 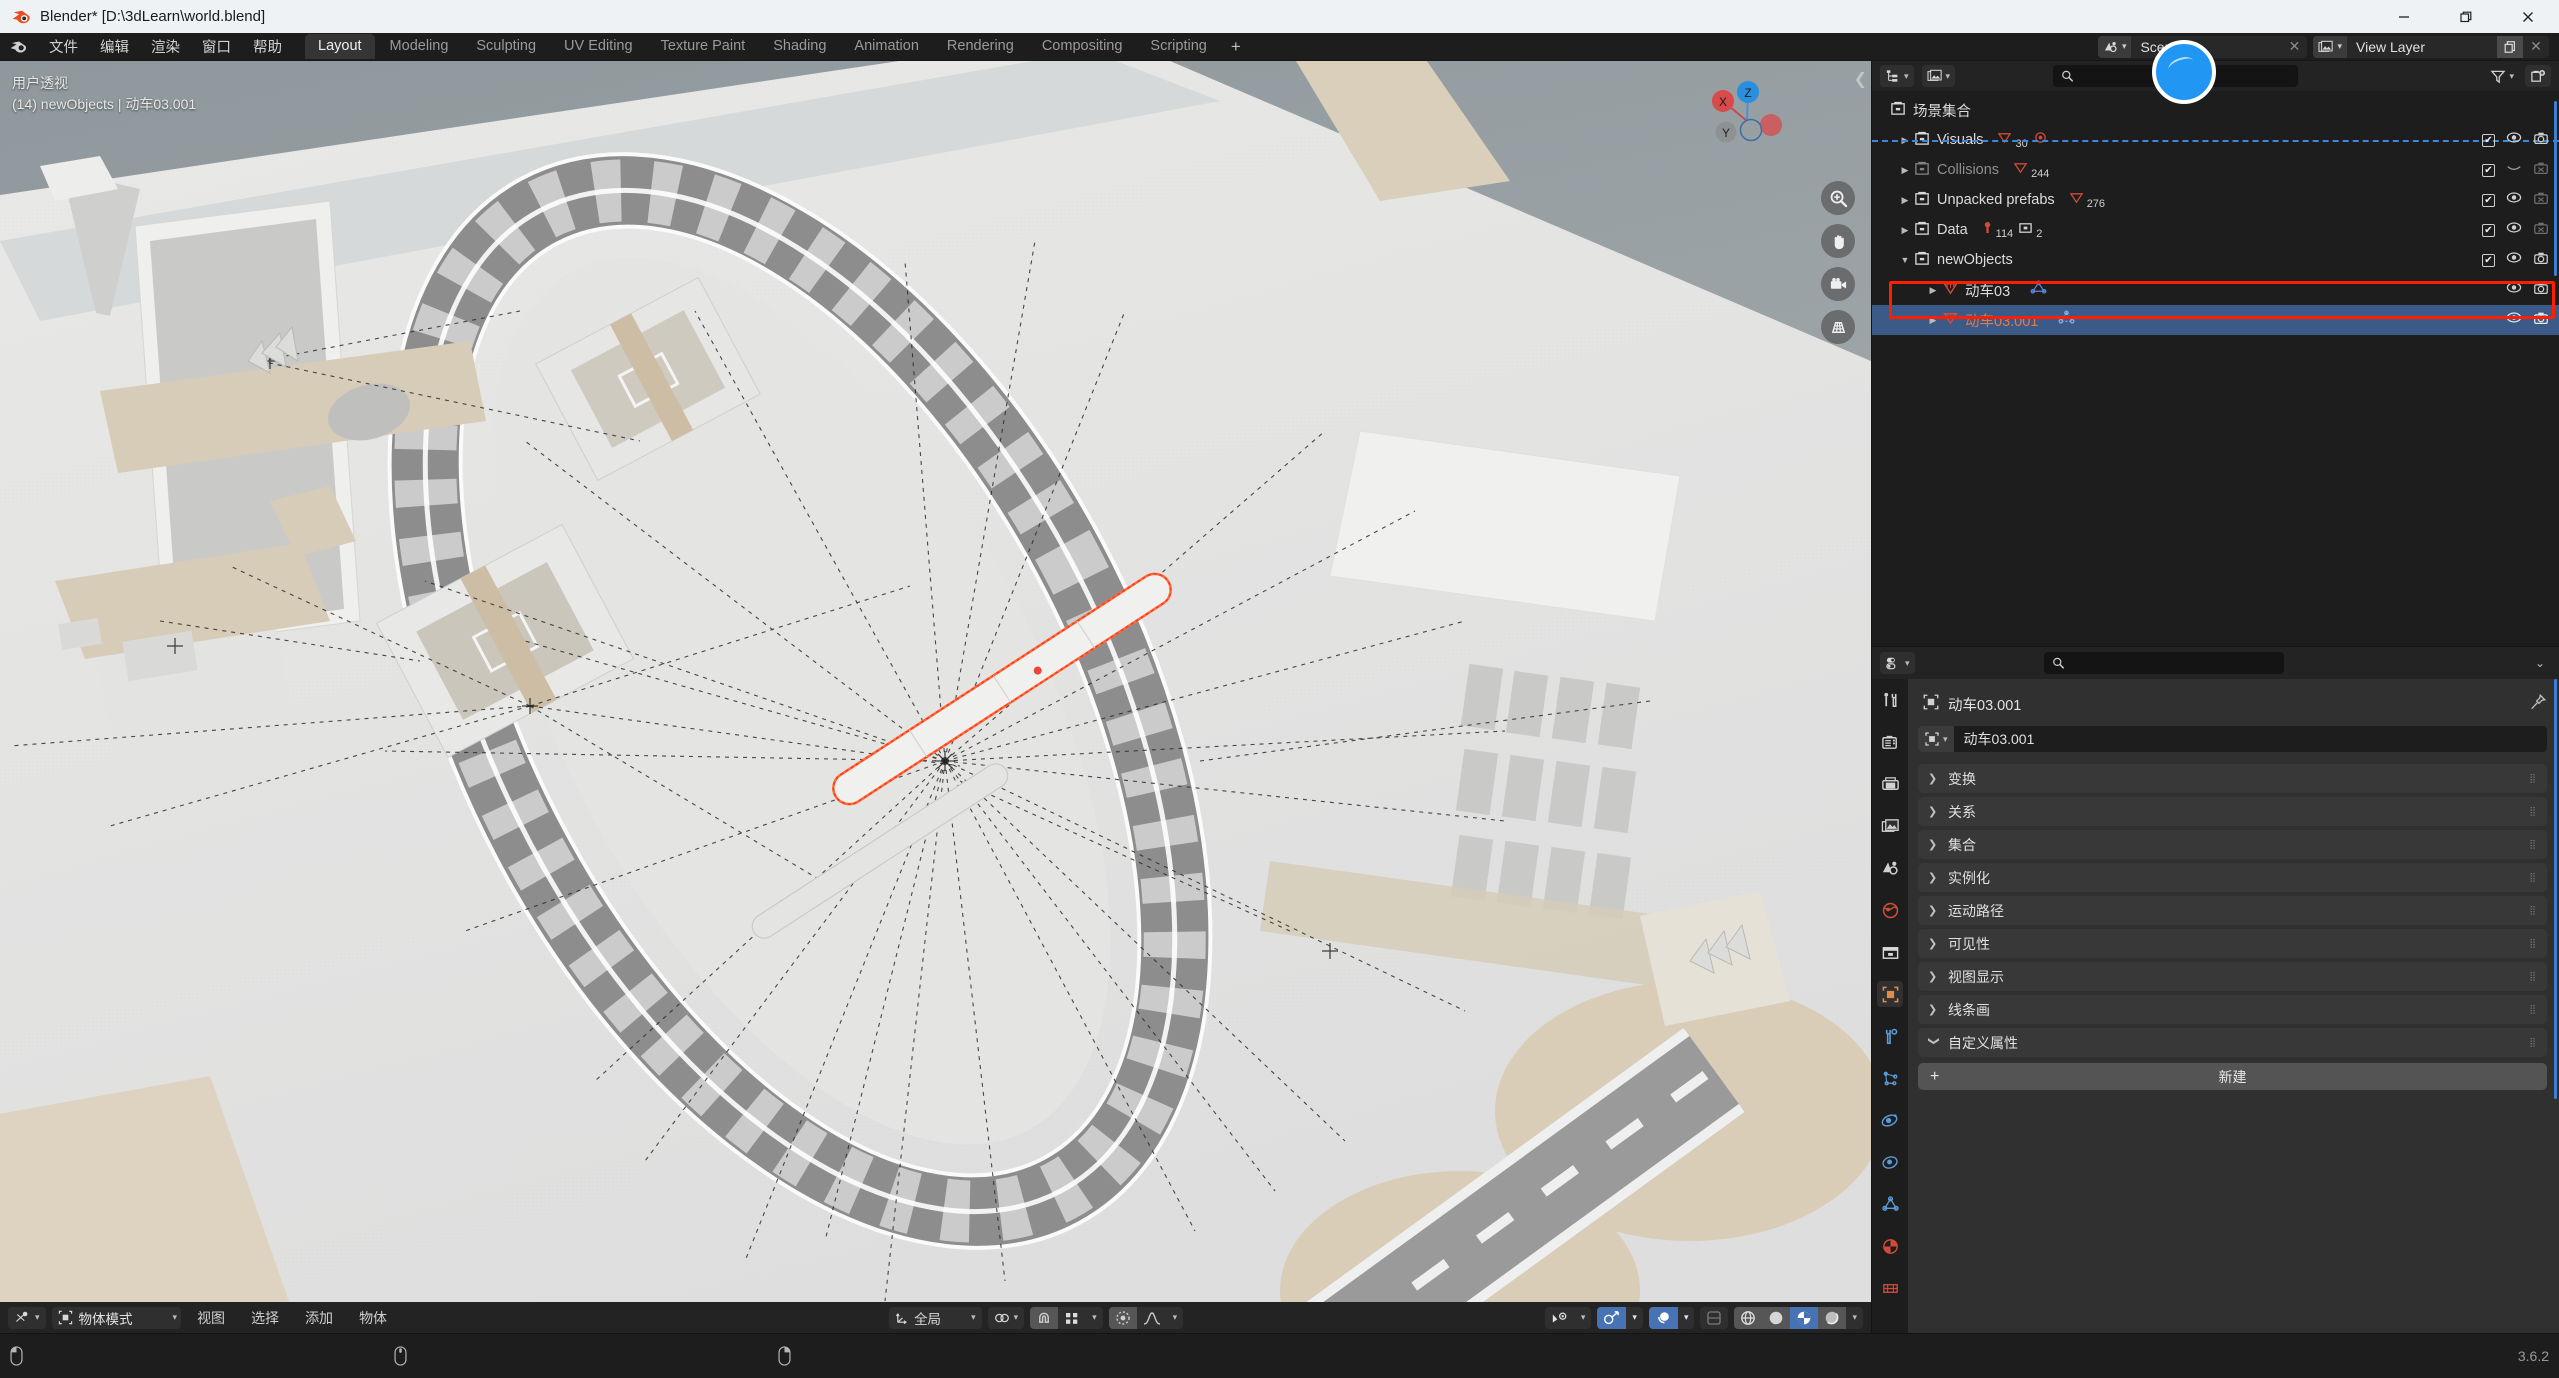 I want to click on falloff-dropdown-icon: ▾, so click(x=1175, y=1318).